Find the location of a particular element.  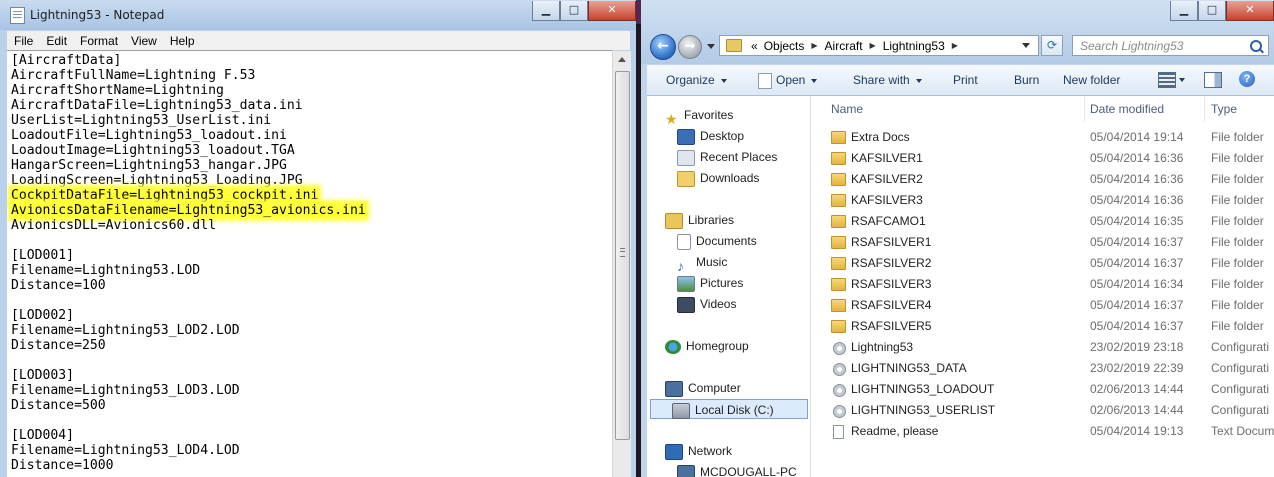

text-line: CockpitDataFile=Lightning53_cockpit.ini is located at coordinates (311, 195).